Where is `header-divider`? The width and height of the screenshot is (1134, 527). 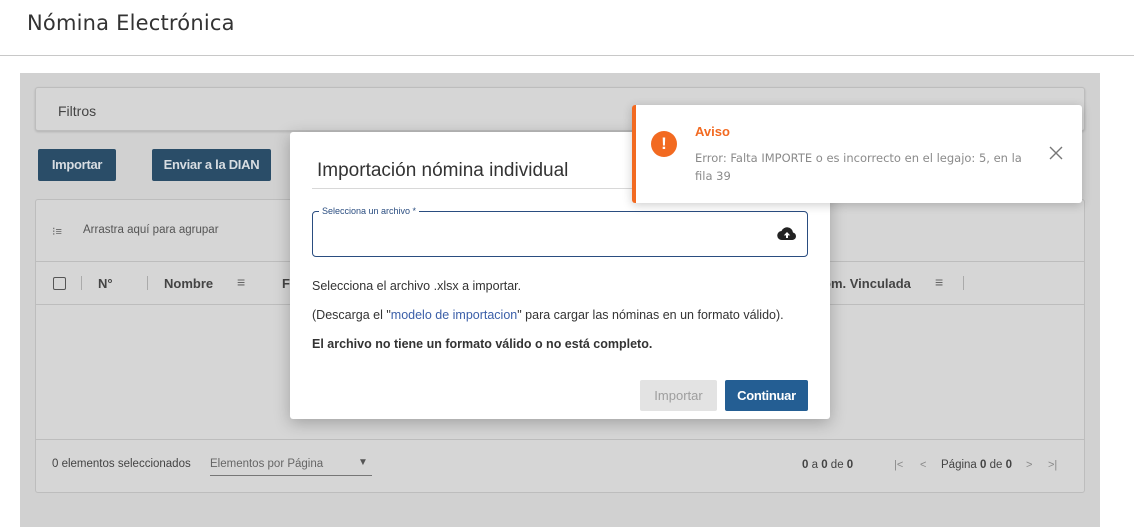 header-divider is located at coordinates (567, 55).